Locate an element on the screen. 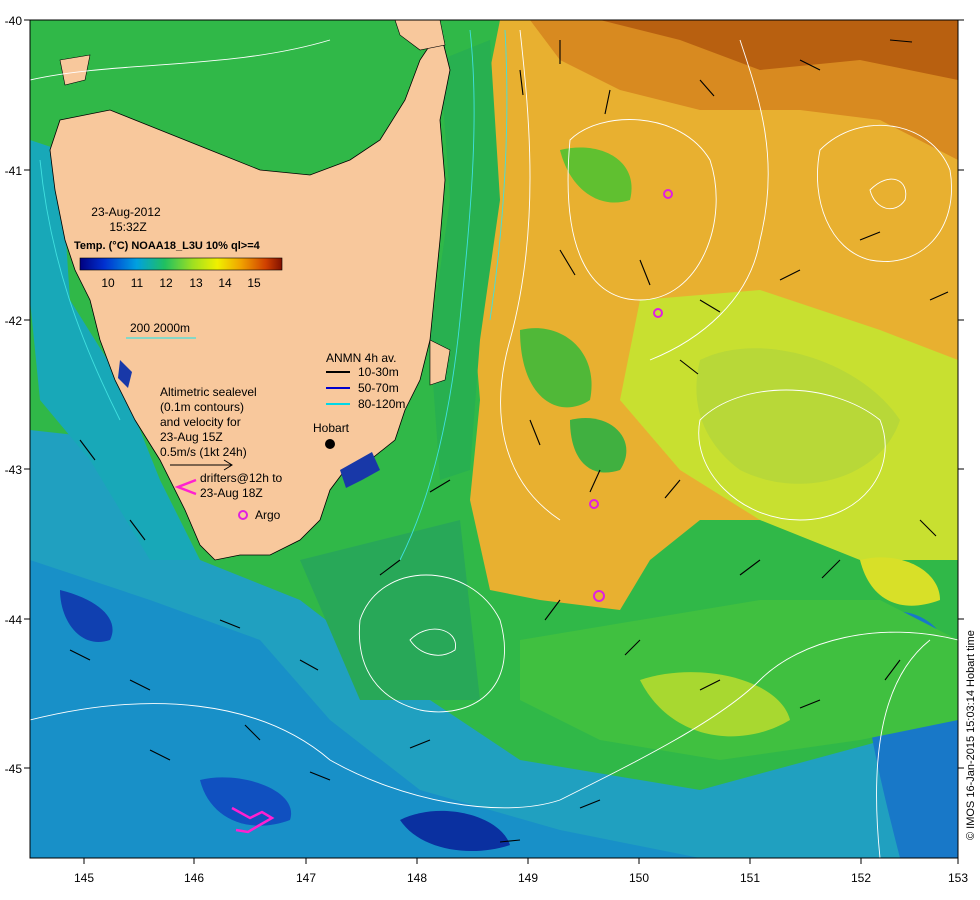 The width and height of the screenshot is (980, 900). lon-tick-147: 147 is located at coordinates (306, 878).